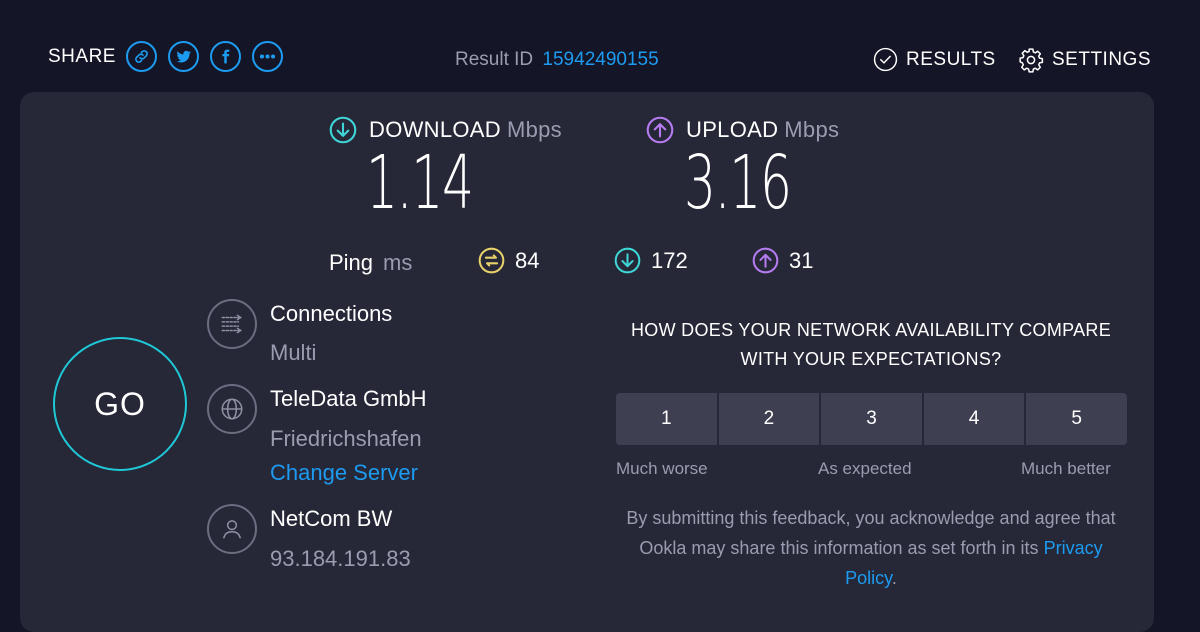  I want to click on result-id-link: 15942490155, so click(600, 59).